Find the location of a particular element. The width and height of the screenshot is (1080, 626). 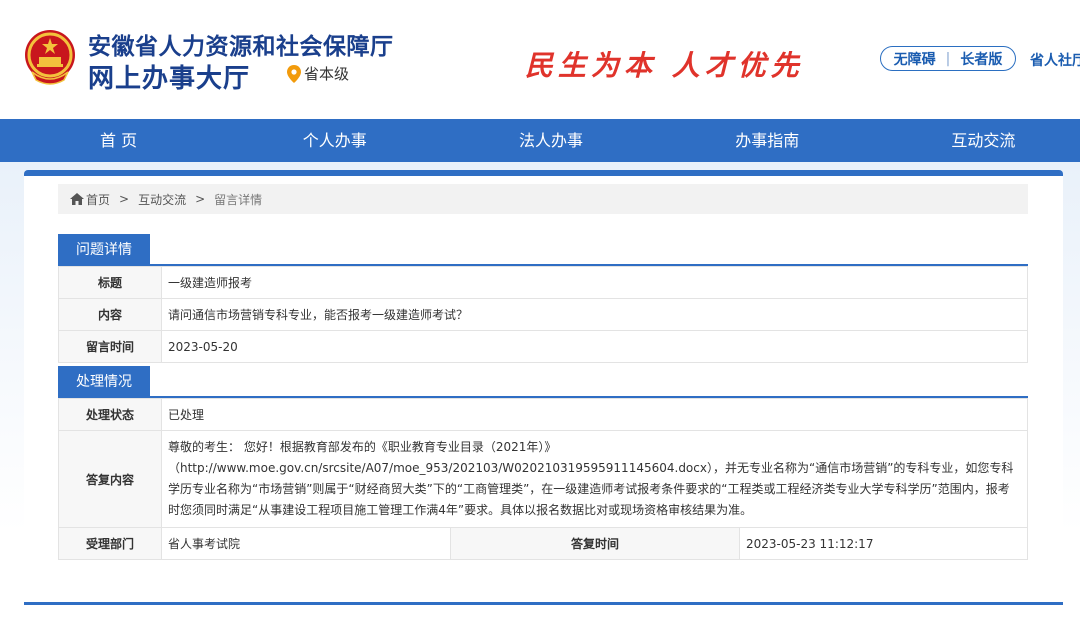

footer-divider is located at coordinates (543, 603).